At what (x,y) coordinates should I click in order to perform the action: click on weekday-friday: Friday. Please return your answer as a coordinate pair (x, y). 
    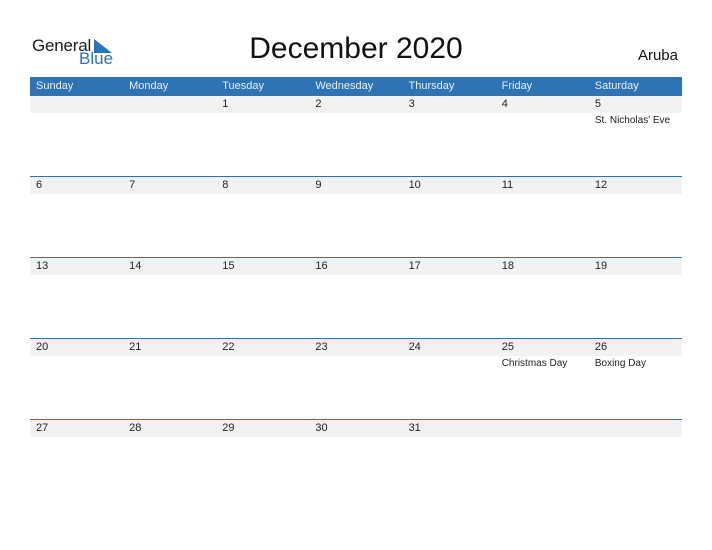
    Looking at the image, I should click on (517, 86).